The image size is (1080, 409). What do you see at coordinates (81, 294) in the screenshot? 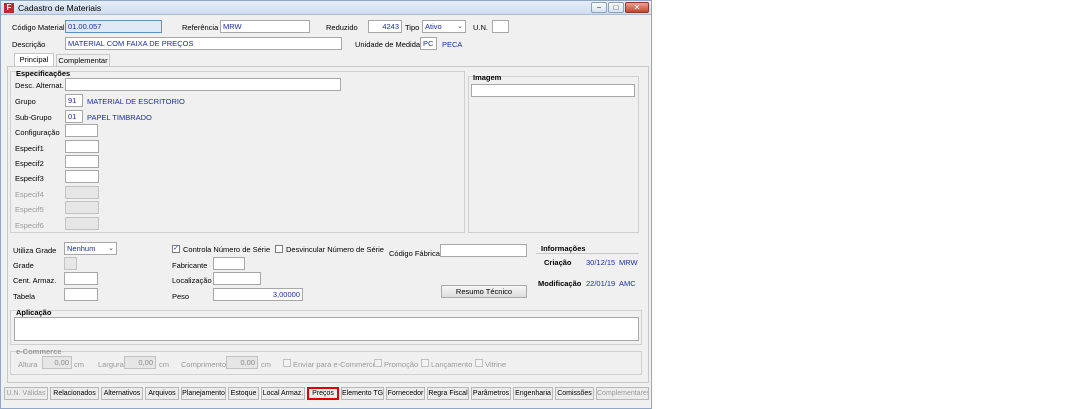
I see `tabela-field` at bounding box center [81, 294].